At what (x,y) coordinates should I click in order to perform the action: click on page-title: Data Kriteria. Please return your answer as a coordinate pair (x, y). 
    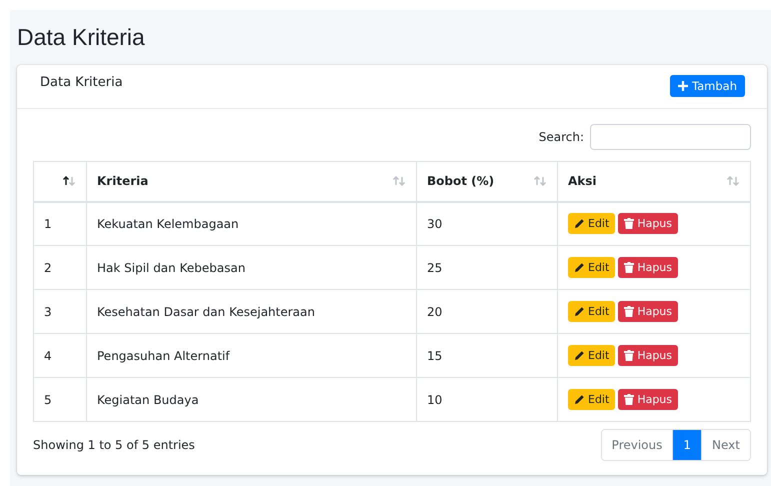
    Looking at the image, I should click on (81, 37).